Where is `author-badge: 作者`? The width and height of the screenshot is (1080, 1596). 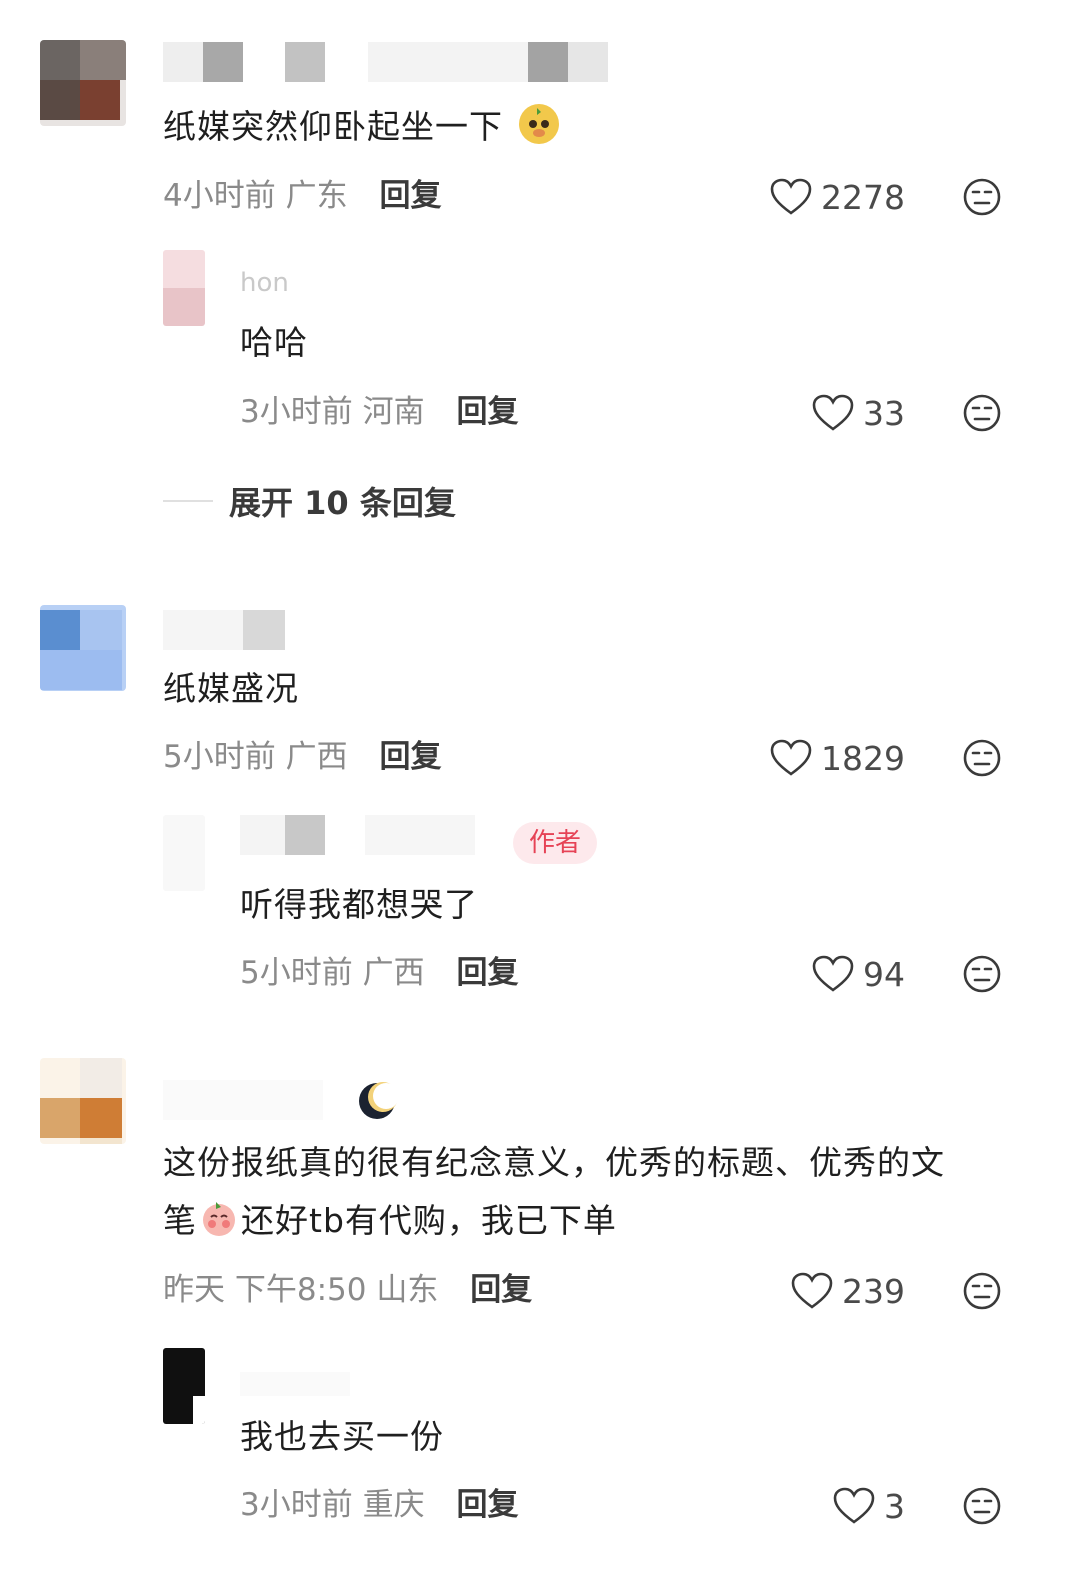 author-badge: 作者 is located at coordinates (555, 843).